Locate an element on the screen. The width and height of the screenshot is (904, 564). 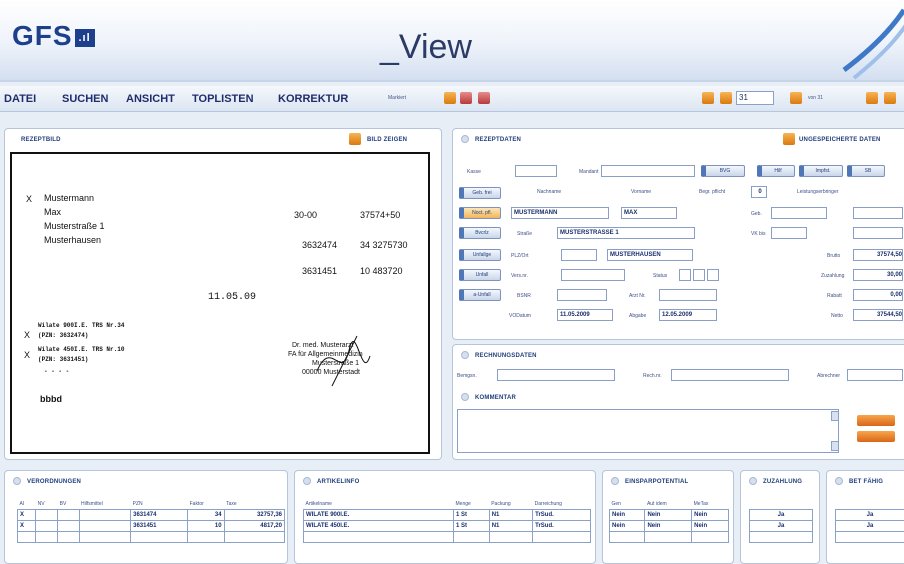
prev-page-icon is located at coordinates (726, 98).